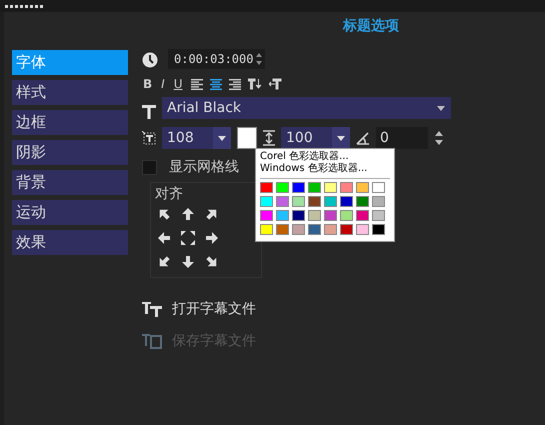  I want to click on sidebar-tab: 背景, so click(70, 182).